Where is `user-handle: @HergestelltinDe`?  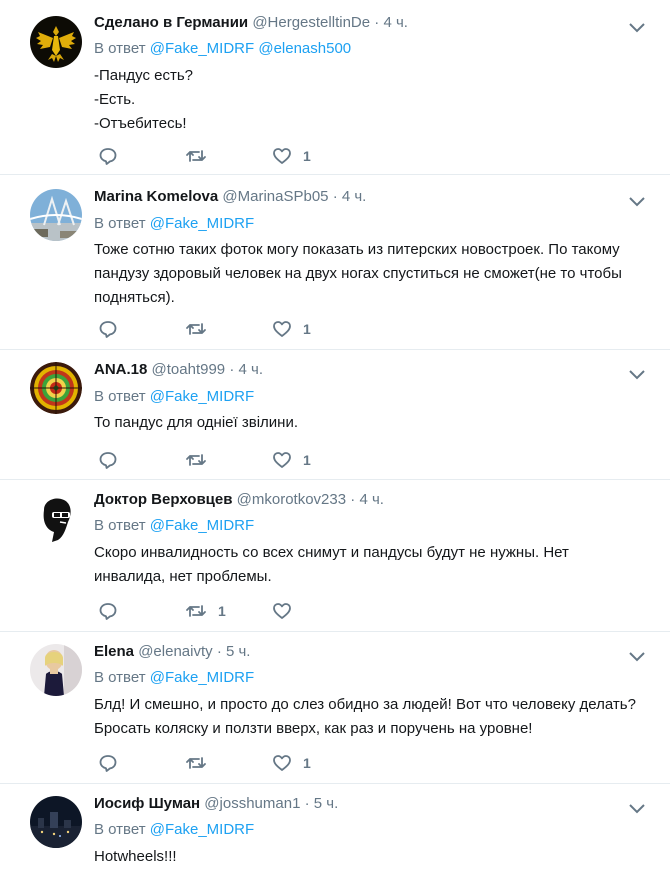
user-handle: @HergestelltinDe is located at coordinates (311, 22).